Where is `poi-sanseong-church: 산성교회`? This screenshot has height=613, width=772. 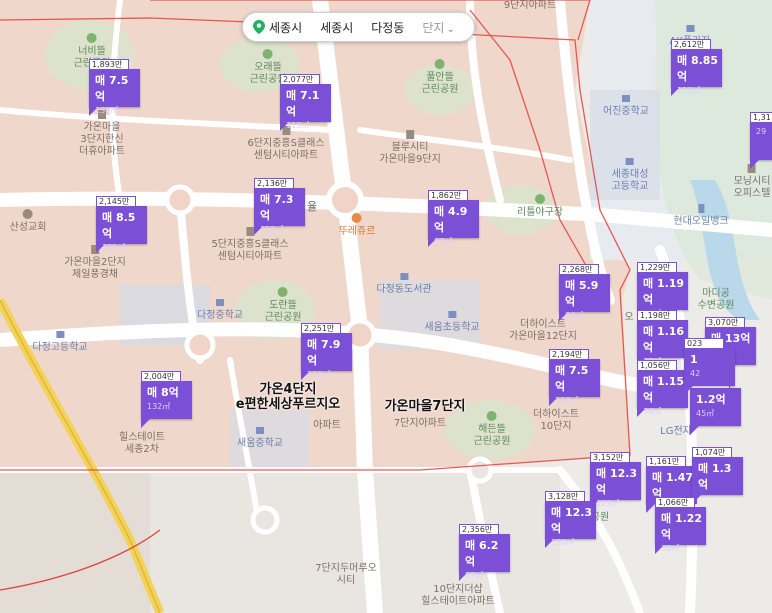 poi-sanseong-church: 산성교회 is located at coordinates (28, 221).